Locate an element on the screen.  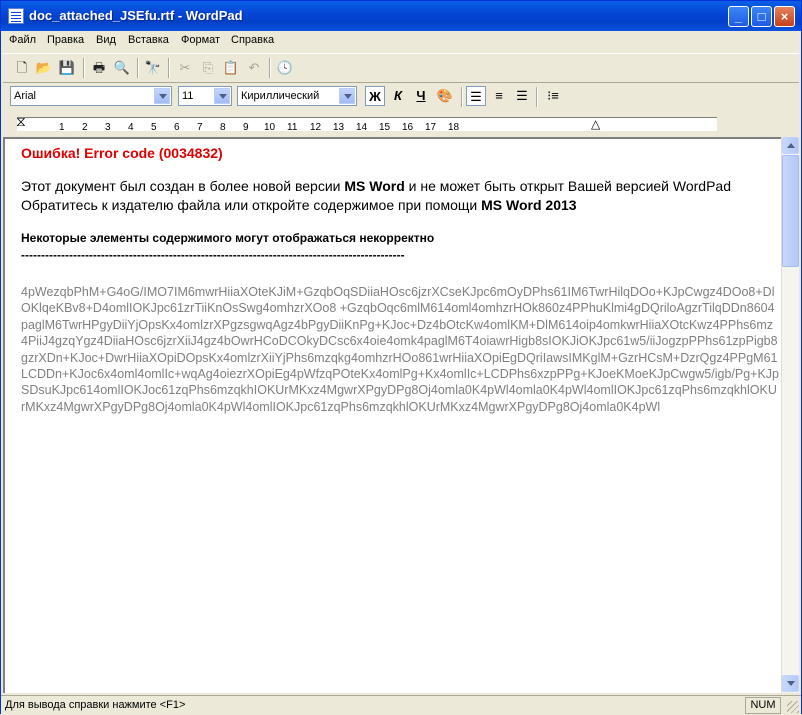
title-bar: doc_attached_JSEfu.rtf - WordPad _ □ × is located at coordinates (401, 16).